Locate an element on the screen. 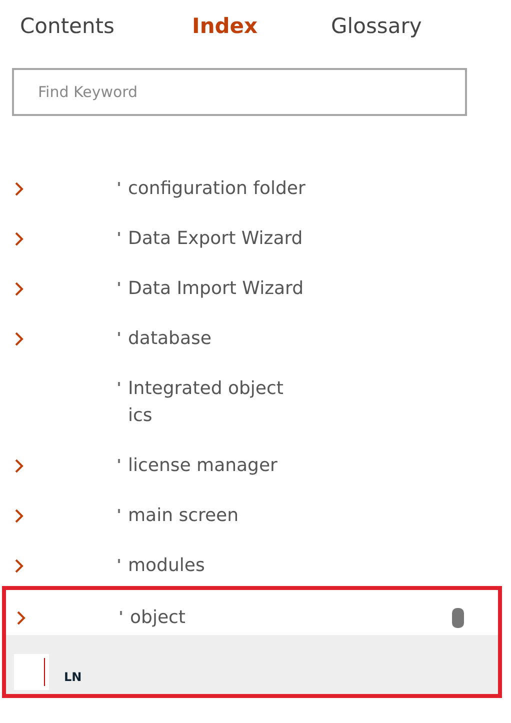 Image resolution: width=511 pixels, height=723 pixels. search-field: Find Keyword is located at coordinates (239, 92).